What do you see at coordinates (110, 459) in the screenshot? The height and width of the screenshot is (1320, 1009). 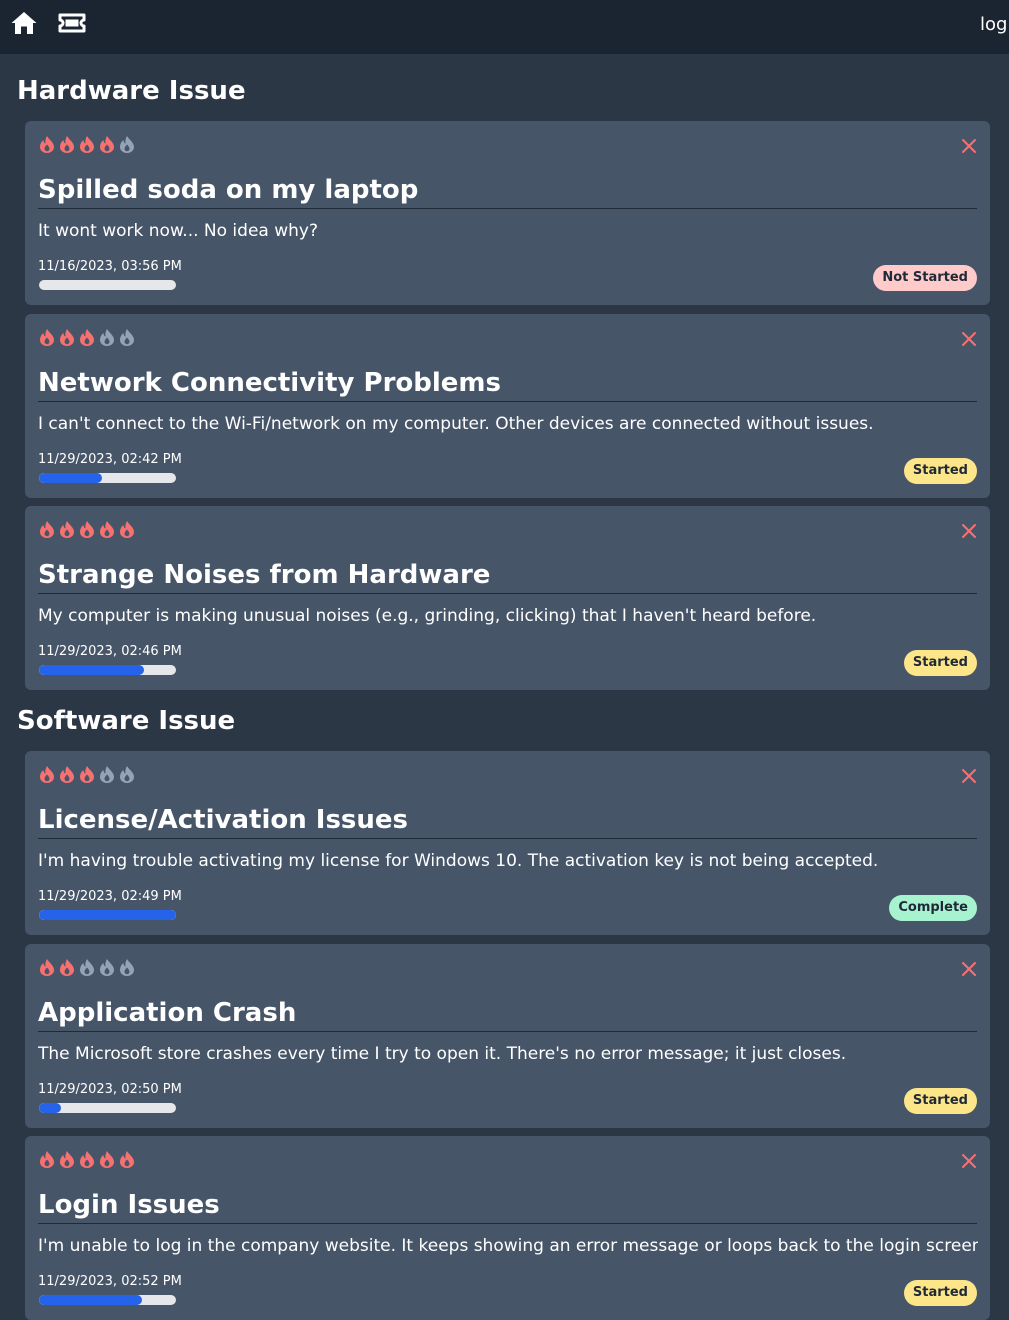 I see `ticket-date: 11/29/2023, 02:42 PM` at bounding box center [110, 459].